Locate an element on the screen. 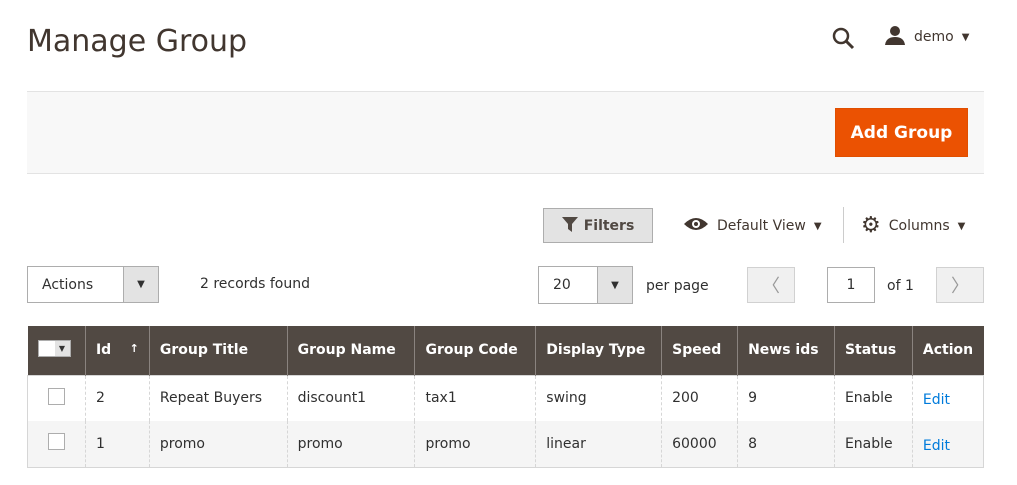  cell-display-type: swing is located at coordinates (598, 398).